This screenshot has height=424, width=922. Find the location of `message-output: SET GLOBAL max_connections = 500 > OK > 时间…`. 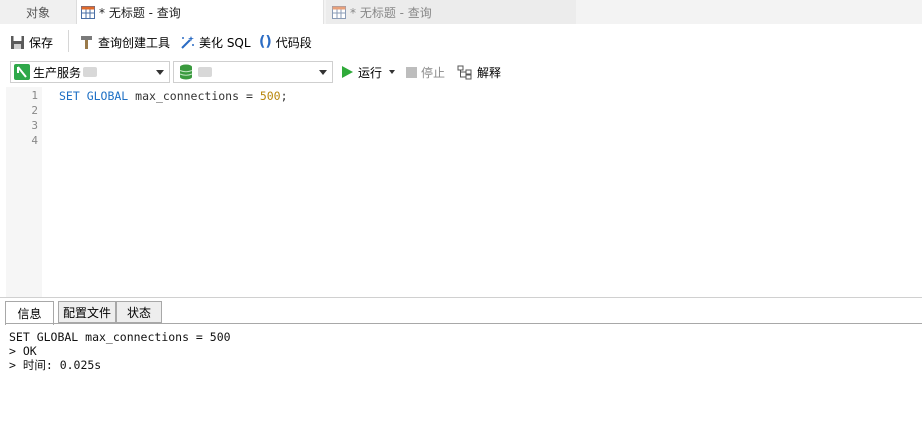

message-output: SET GLOBAL max_connections = 500 > OK > 时间… is located at coordinates (120, 351).